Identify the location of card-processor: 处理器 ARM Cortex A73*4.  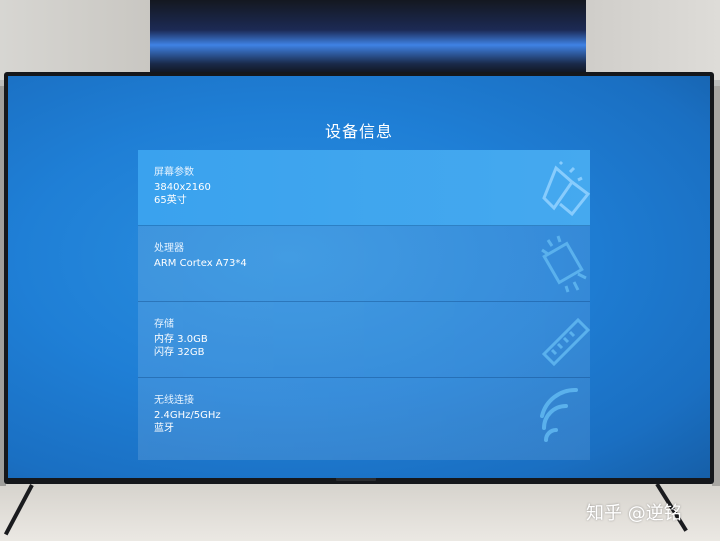
(364, 264).